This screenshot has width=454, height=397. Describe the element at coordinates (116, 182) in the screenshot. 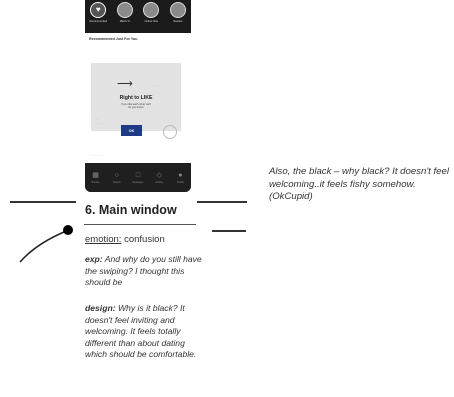

I see `nav-label: Search` at that location.